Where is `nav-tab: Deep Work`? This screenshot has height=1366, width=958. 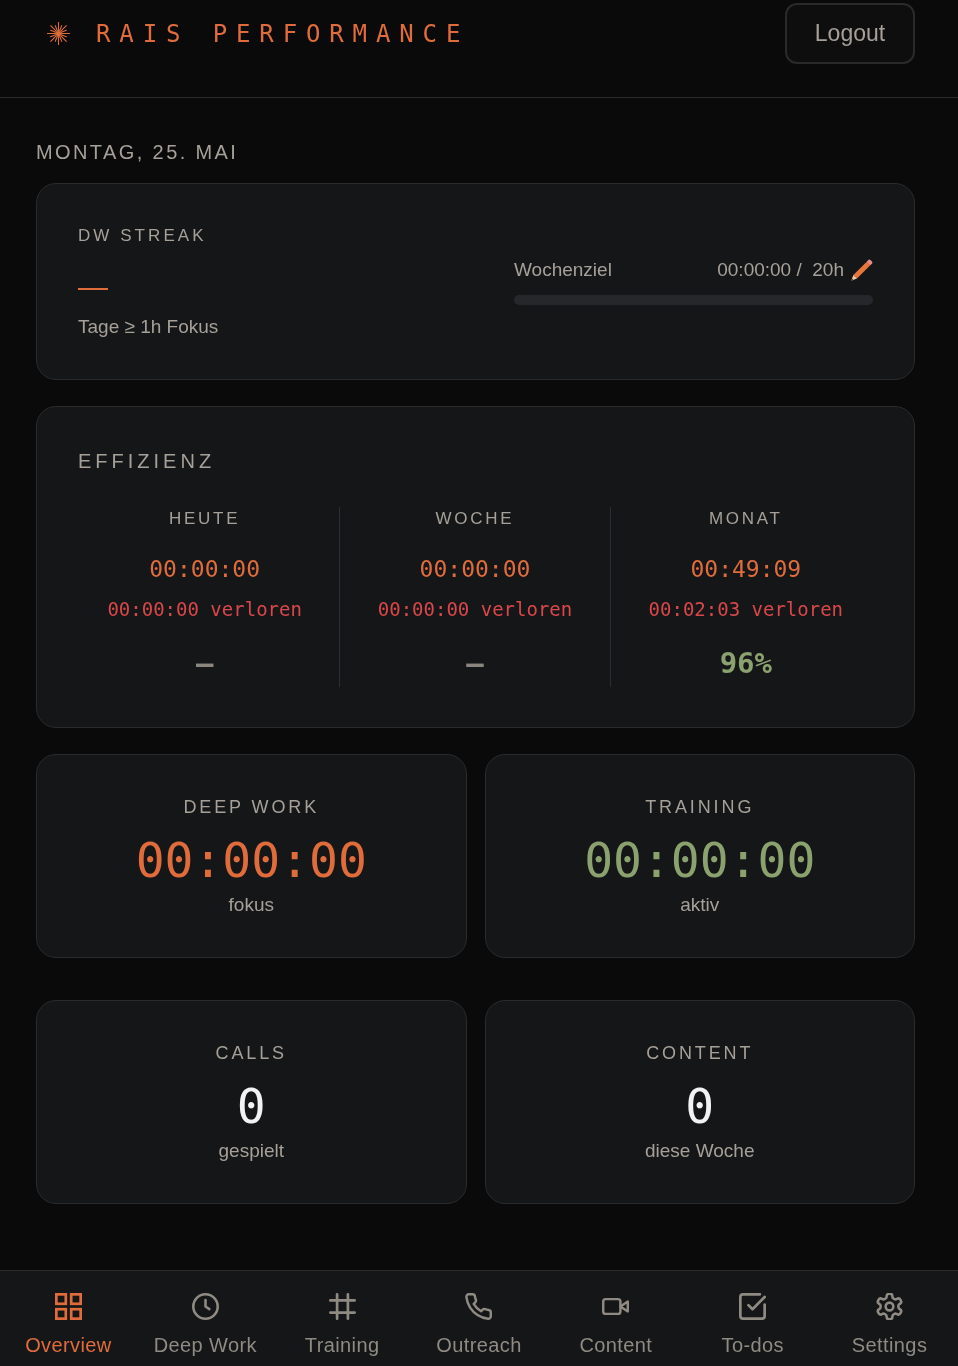
nav-tab: Deep Work is located at coordinates (205, 1318).